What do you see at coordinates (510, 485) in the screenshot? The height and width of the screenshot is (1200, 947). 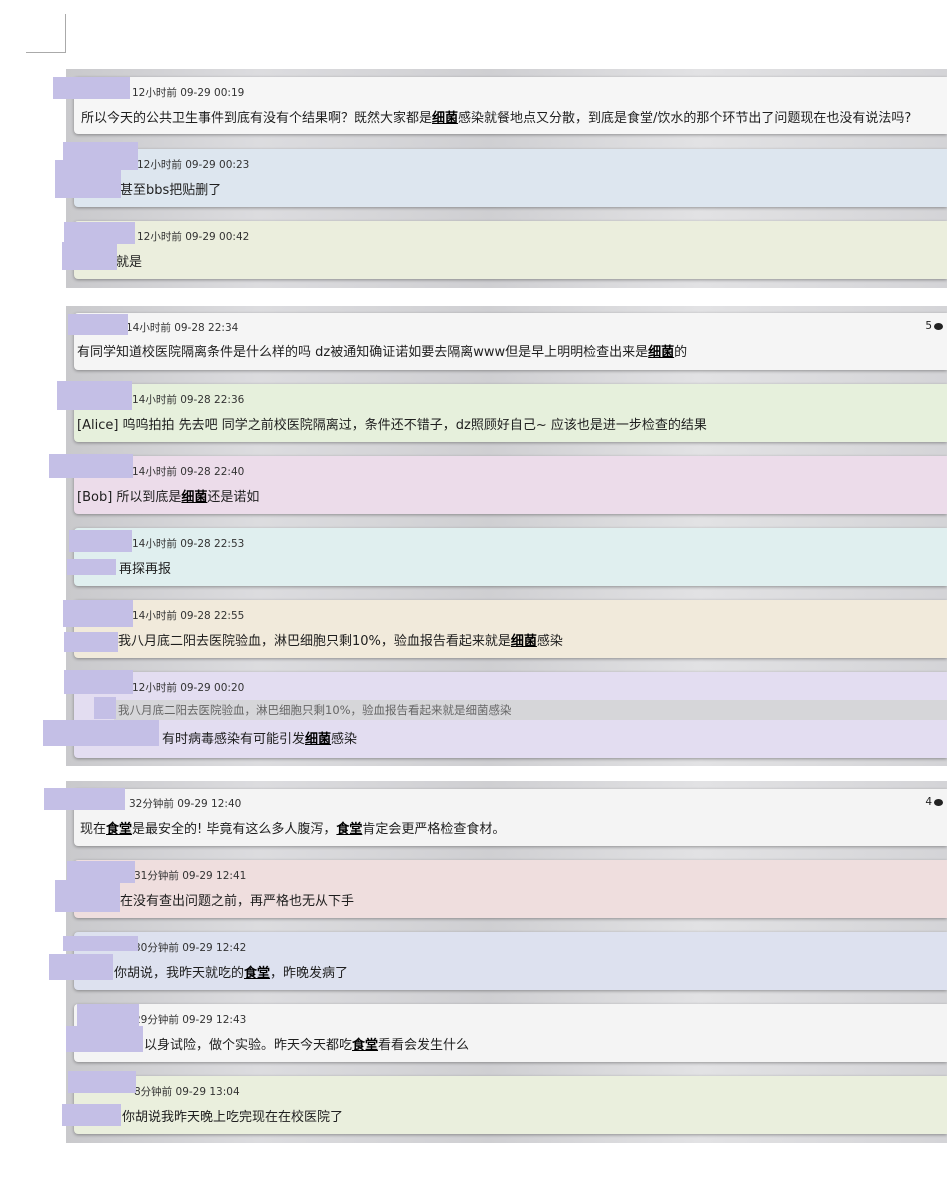 I see `reply-card: 14小时前 09-28 22:40 [Bob] 所以到底是细菌还是诺如` at bounding box center [510, 485].